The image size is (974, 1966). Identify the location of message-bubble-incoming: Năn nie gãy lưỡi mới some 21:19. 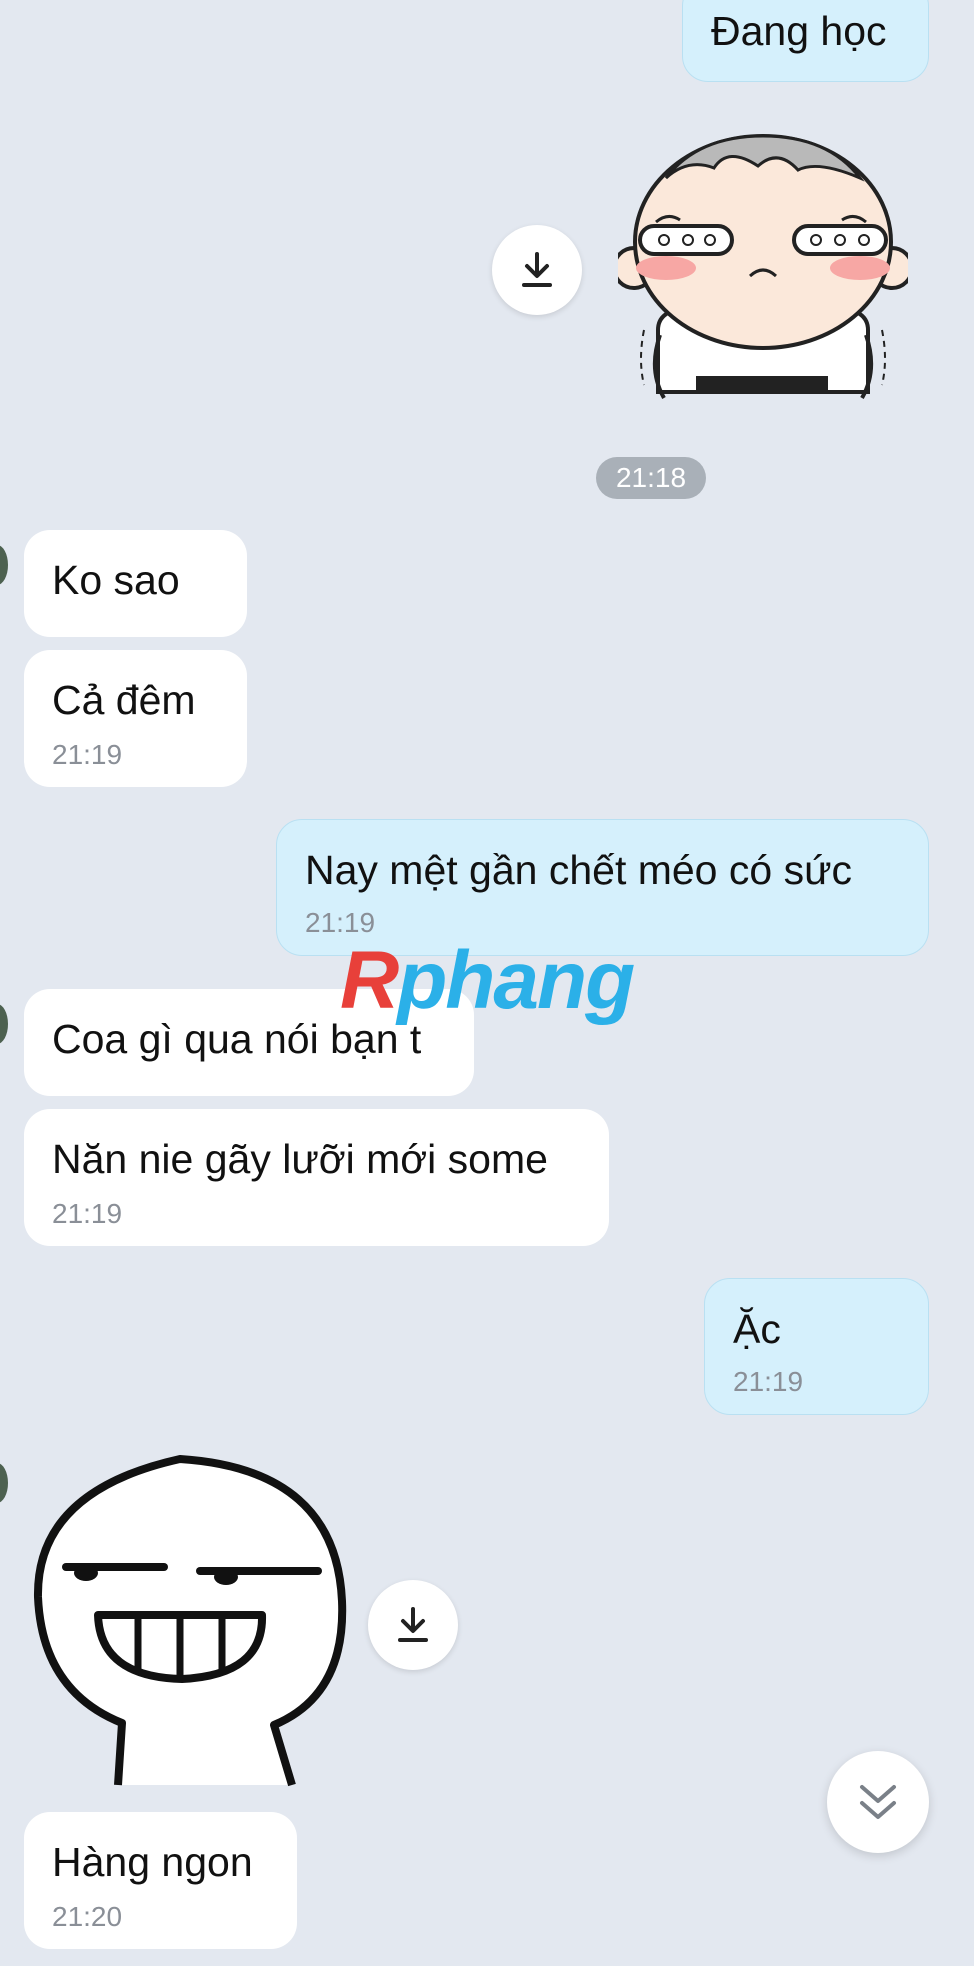
(316, 1177).